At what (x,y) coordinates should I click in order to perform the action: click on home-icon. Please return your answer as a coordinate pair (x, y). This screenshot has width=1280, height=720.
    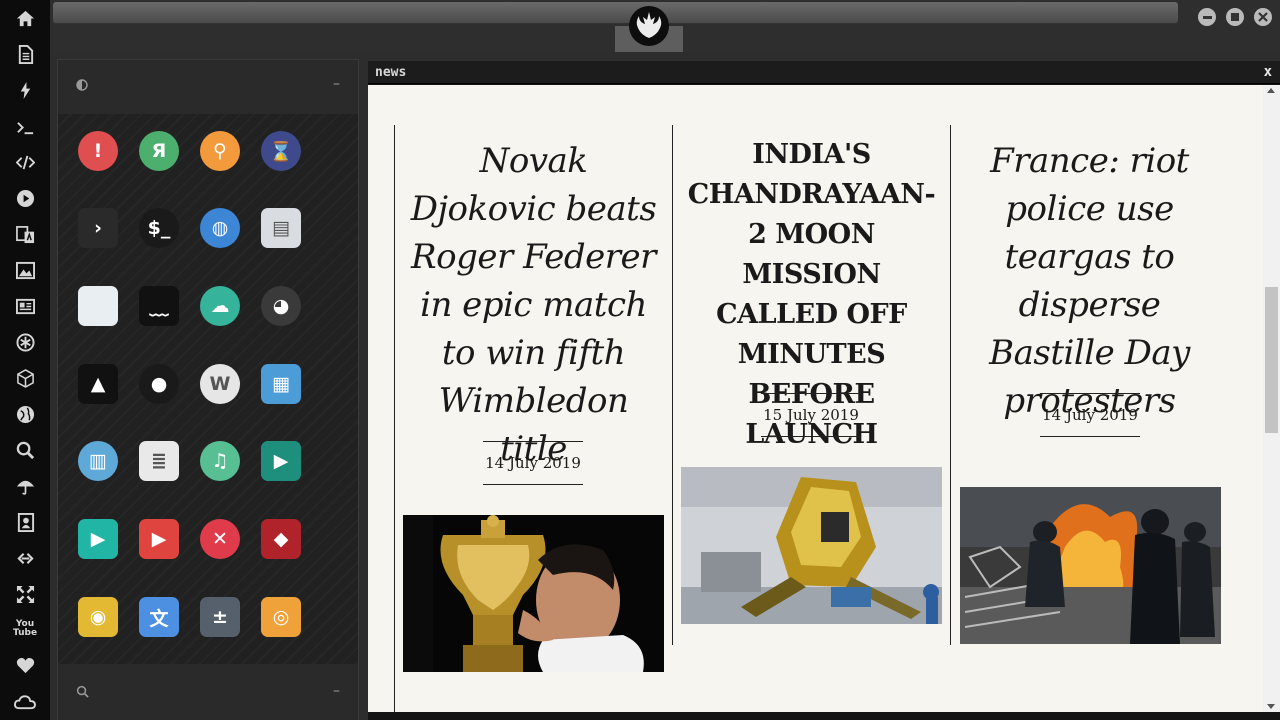
    Looking at the image, I should click on (25, 18).